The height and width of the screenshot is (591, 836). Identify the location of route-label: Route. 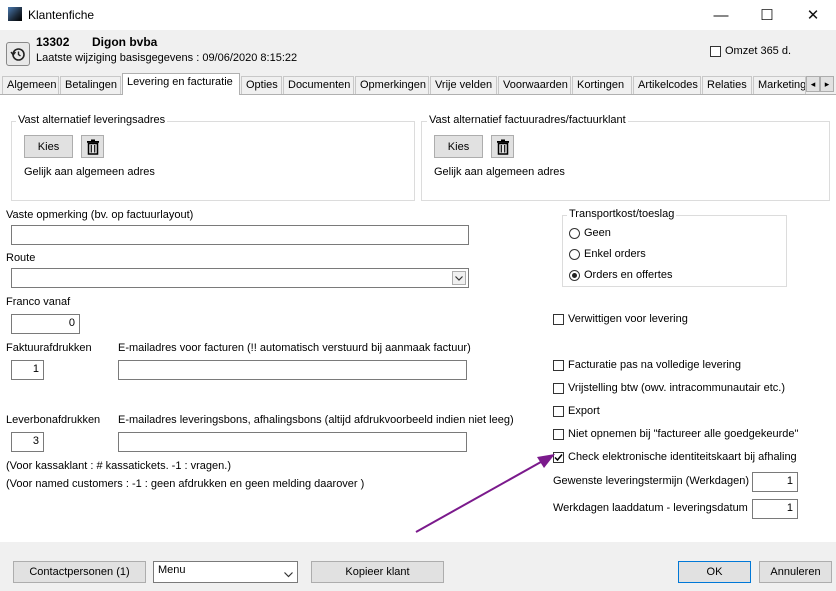
(21, 258).